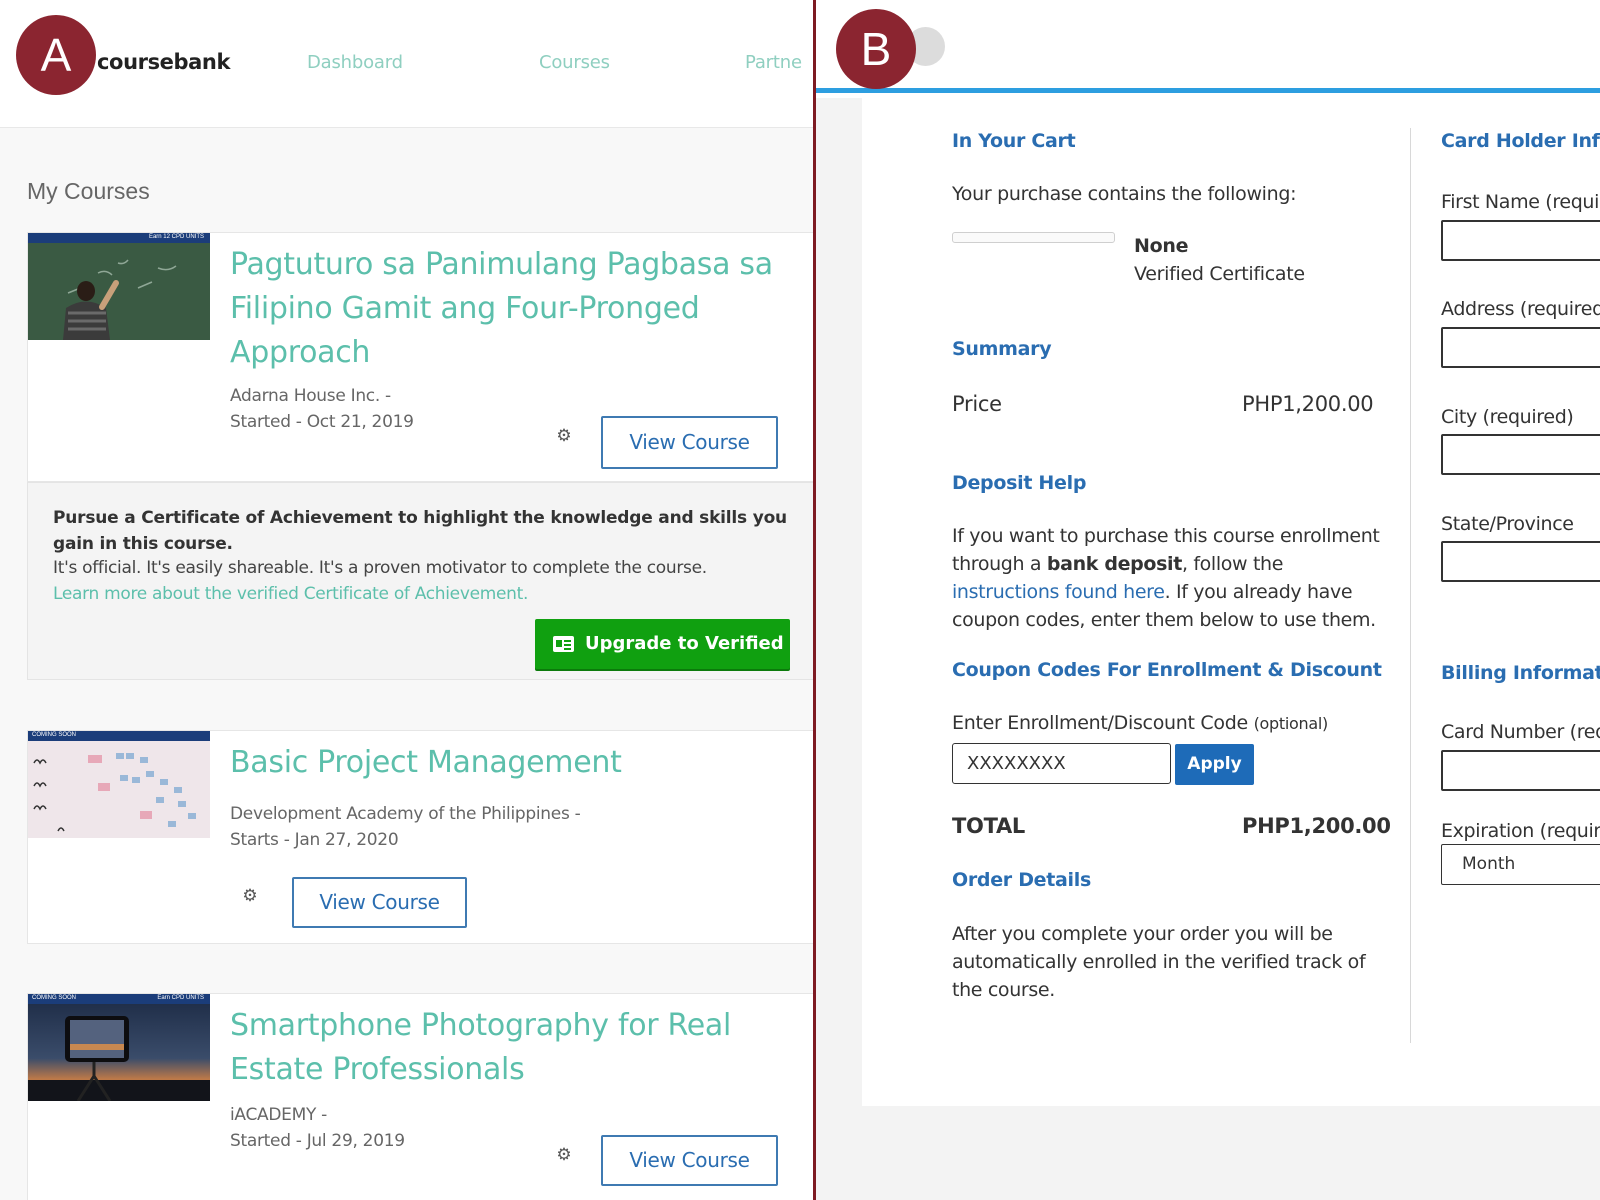 This screenshot has height=1200, width=1600. Describe the element at coordinates (322, 422) in the screenshot. I see `course-date: Started - Oct 21, 2019` at that location.